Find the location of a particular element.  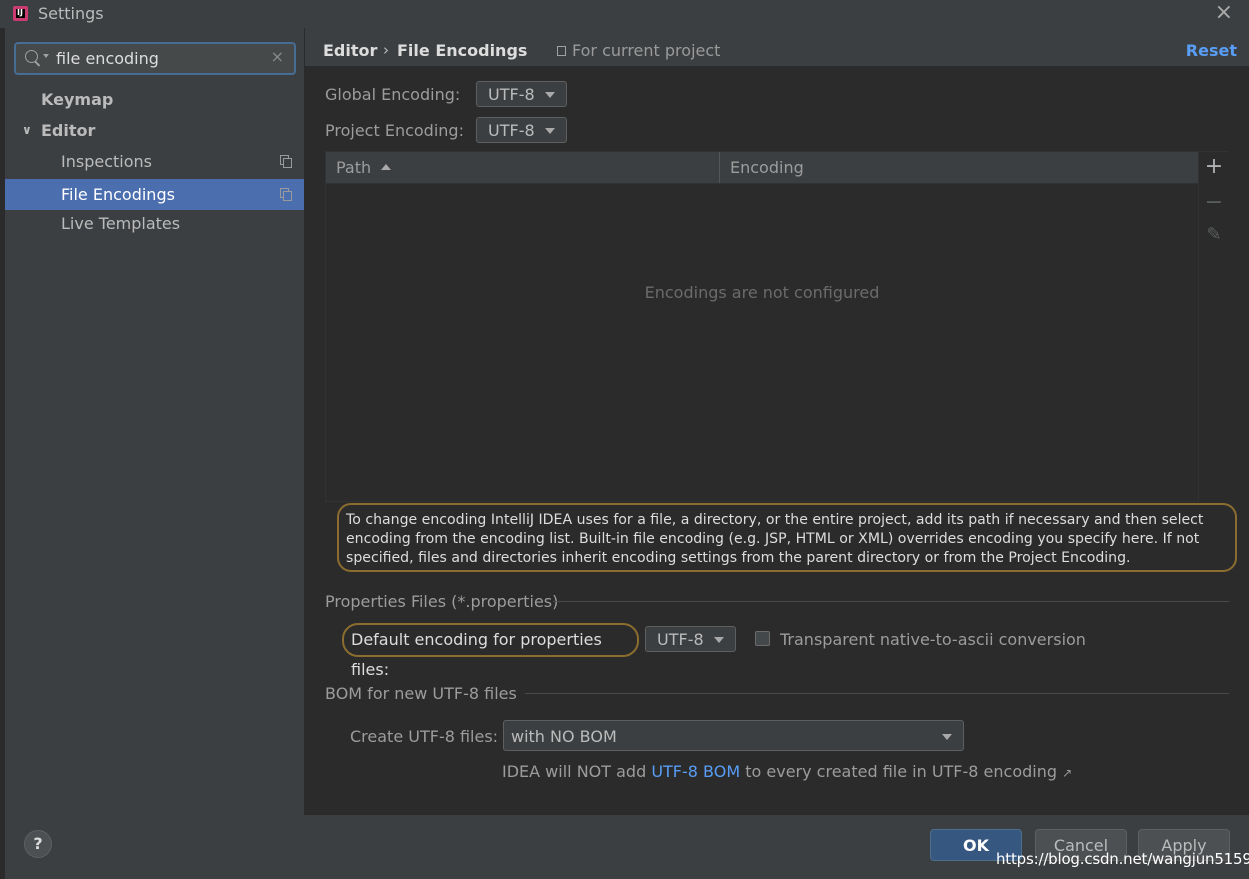

dialog-footer: ? OK Cancel Apply is located at coordinates (627, 847).